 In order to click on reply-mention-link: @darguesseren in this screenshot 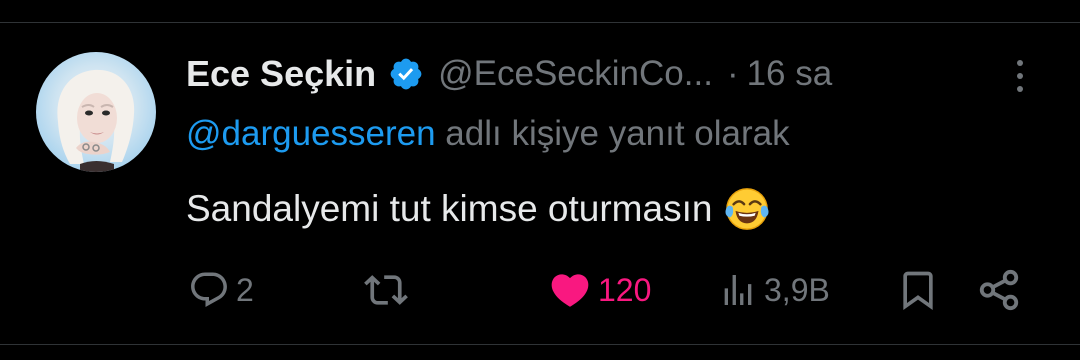, I will do `click(311, 133)`.